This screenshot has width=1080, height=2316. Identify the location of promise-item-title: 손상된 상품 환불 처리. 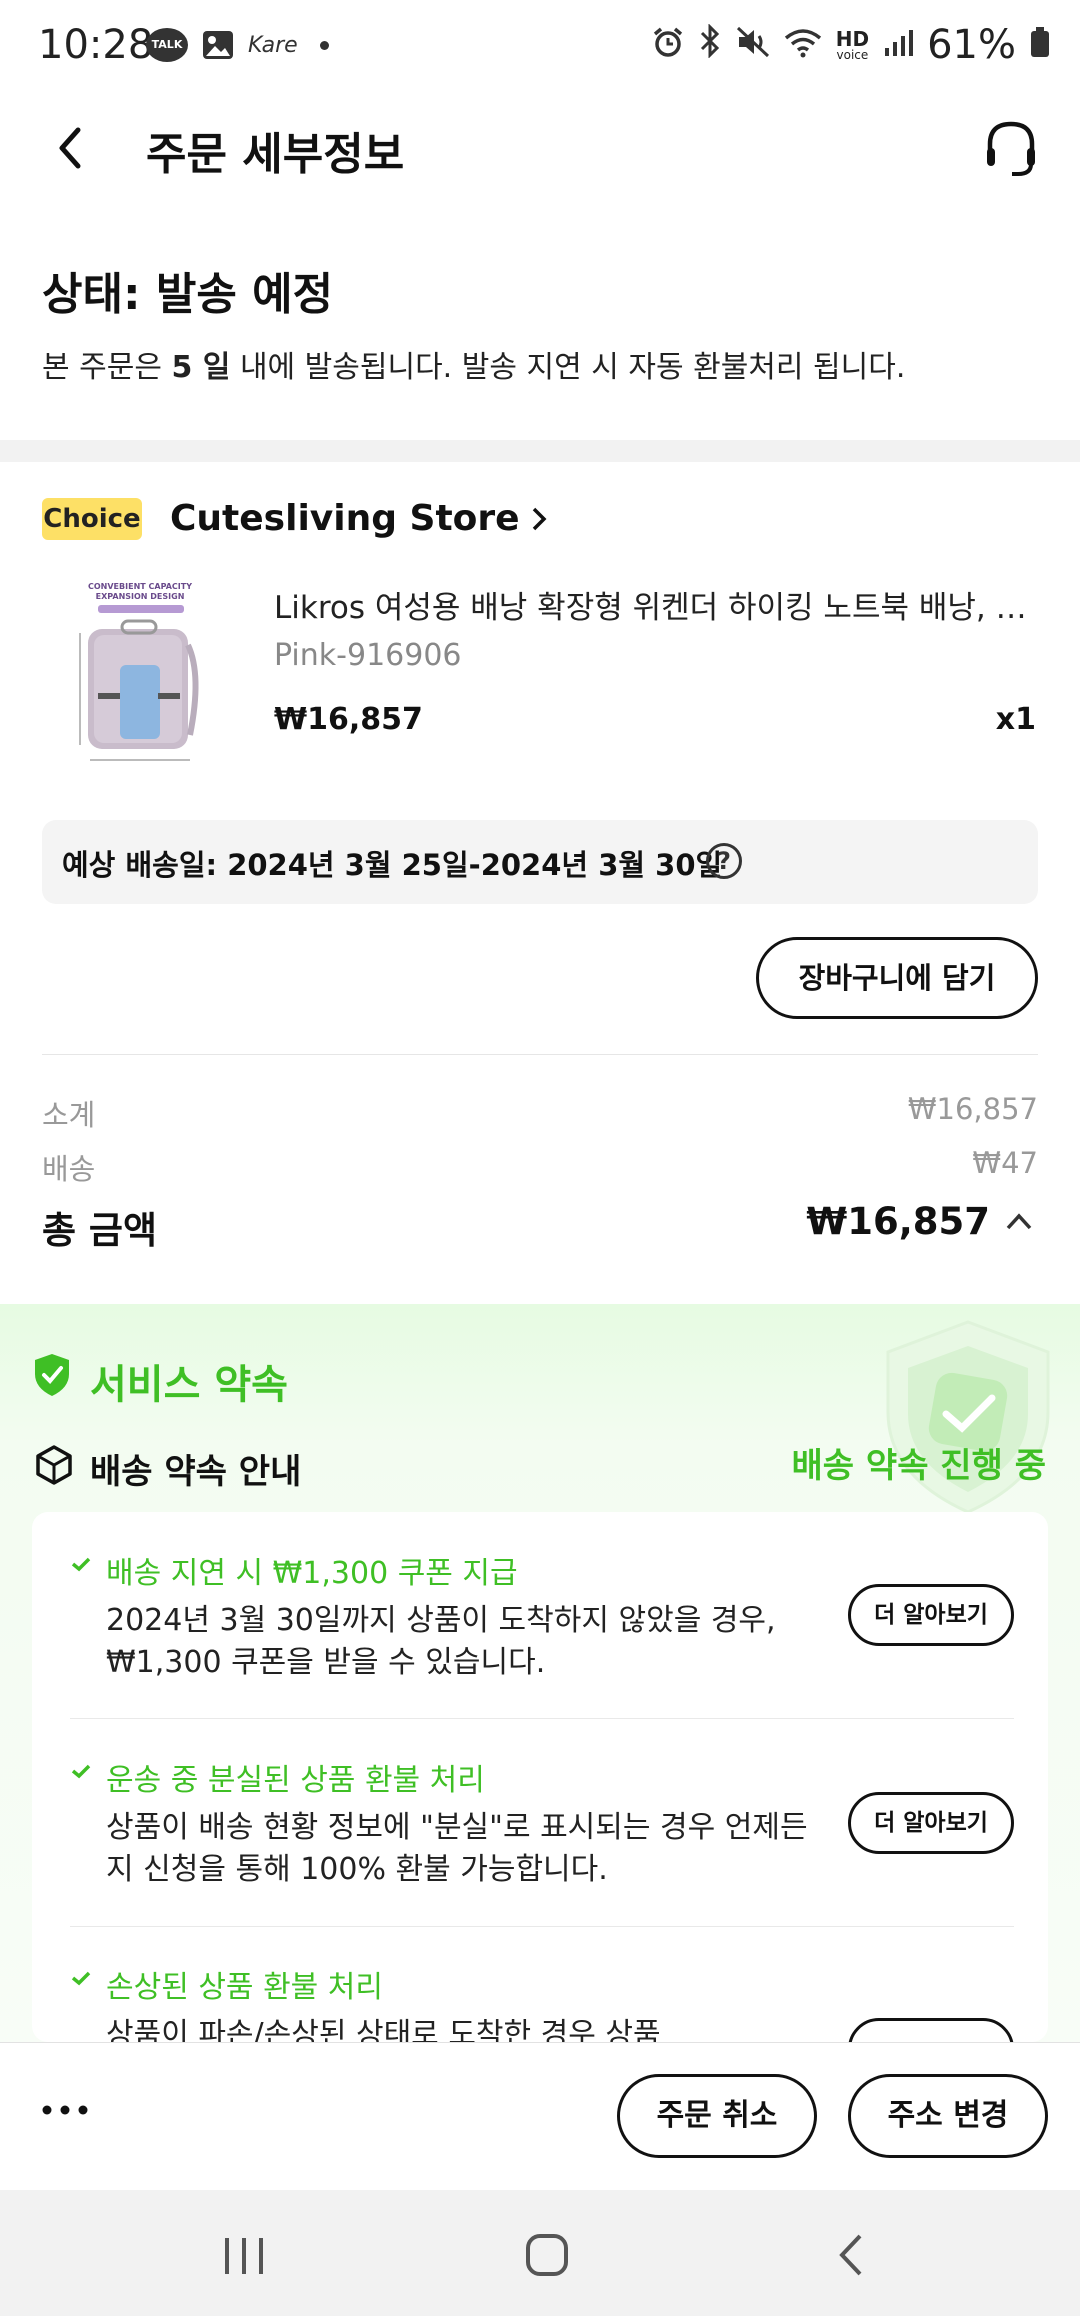
(245, 1987).